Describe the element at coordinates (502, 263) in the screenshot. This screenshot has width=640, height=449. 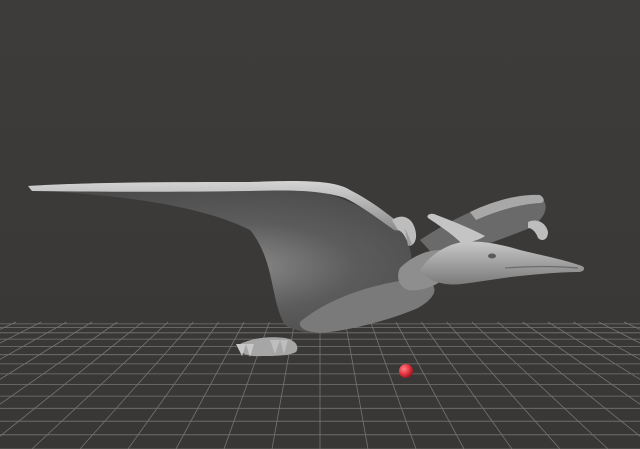
I see `head` at that location.